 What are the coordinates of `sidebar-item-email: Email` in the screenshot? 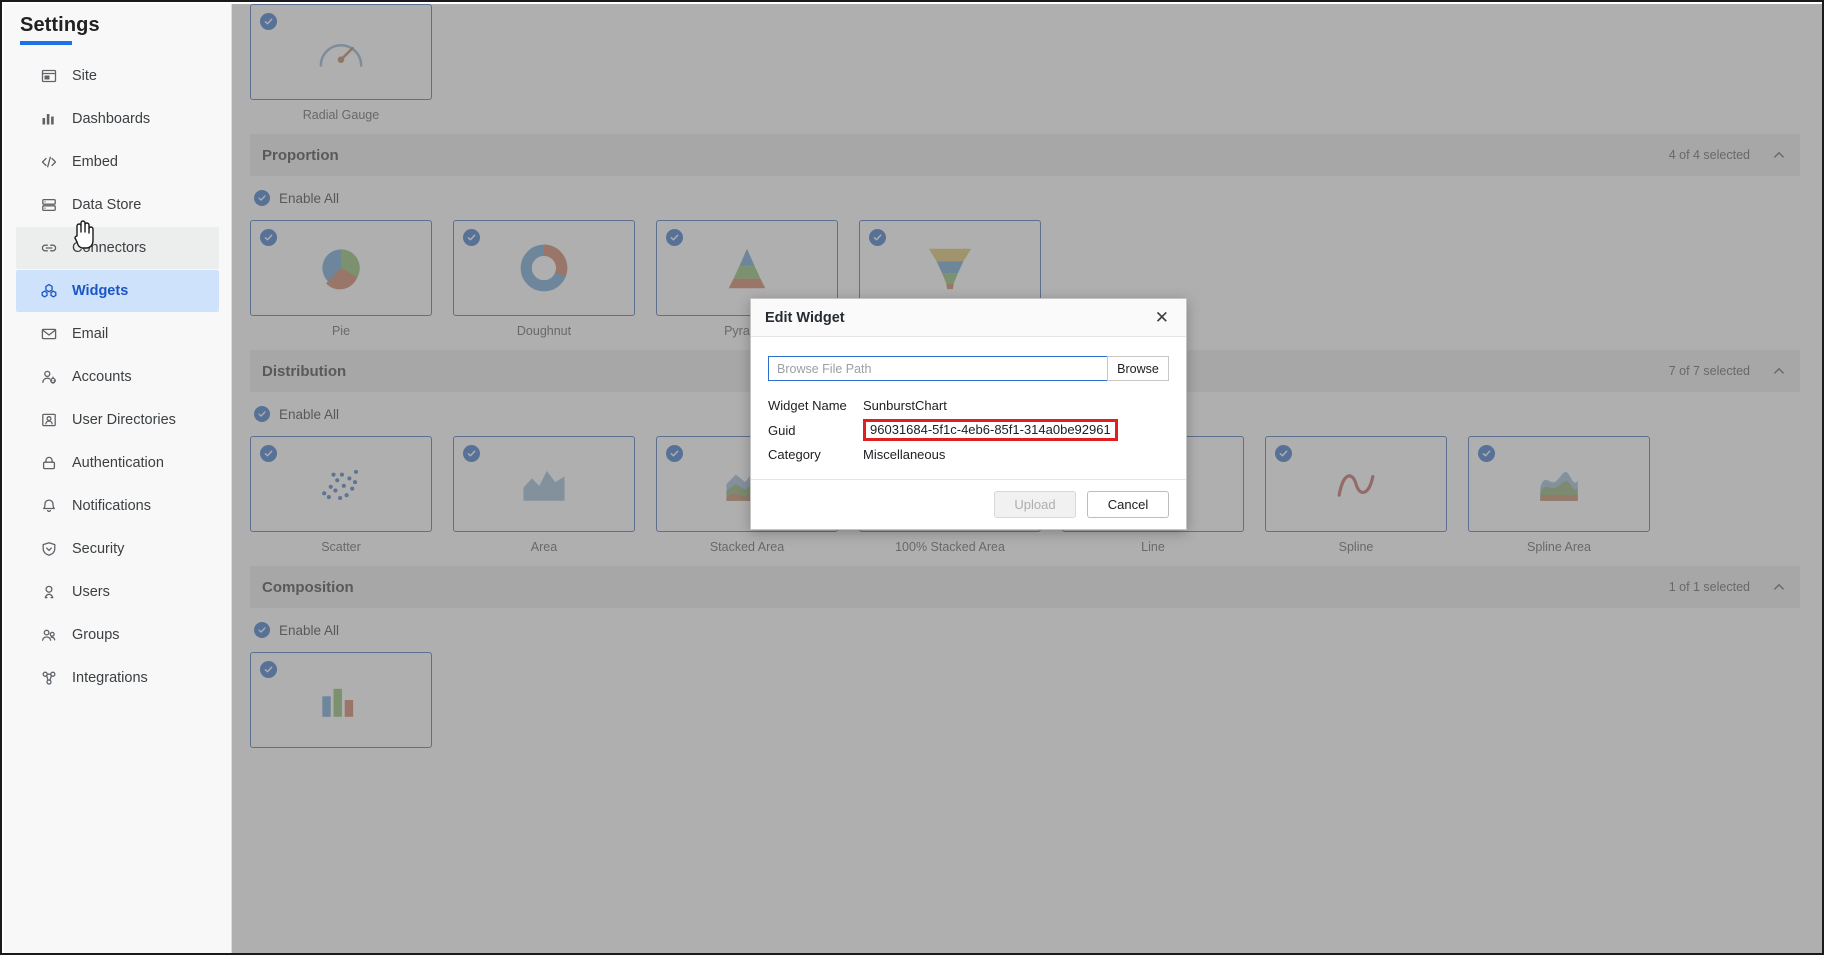 It's located at (117, 334).